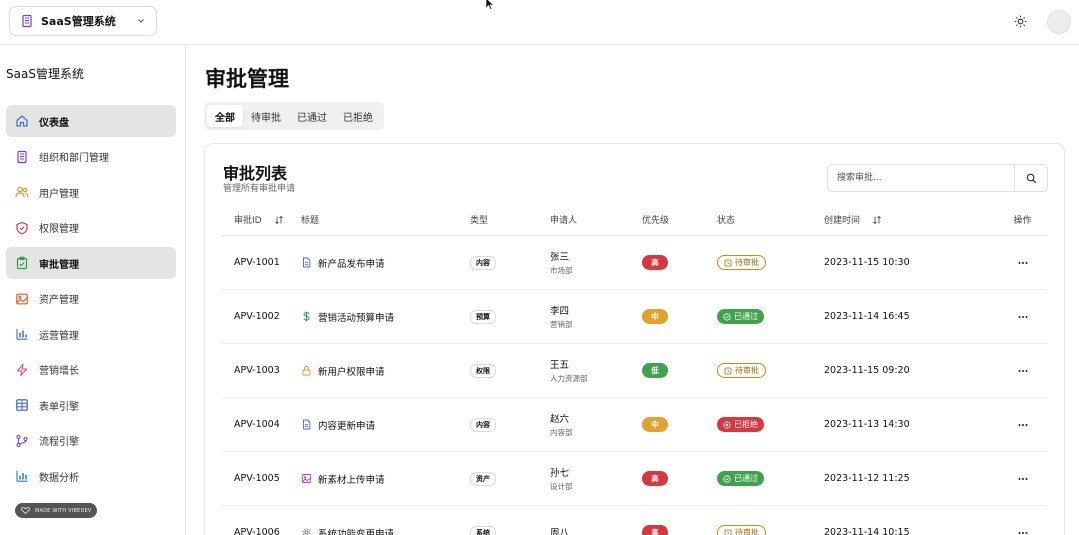 This screenshot has height=535, width=1079. What do you see at coordinates (59, 194) in the screenshot?
I see `sidebar-item-label: 用户管理` at bounding box center [59, 194].